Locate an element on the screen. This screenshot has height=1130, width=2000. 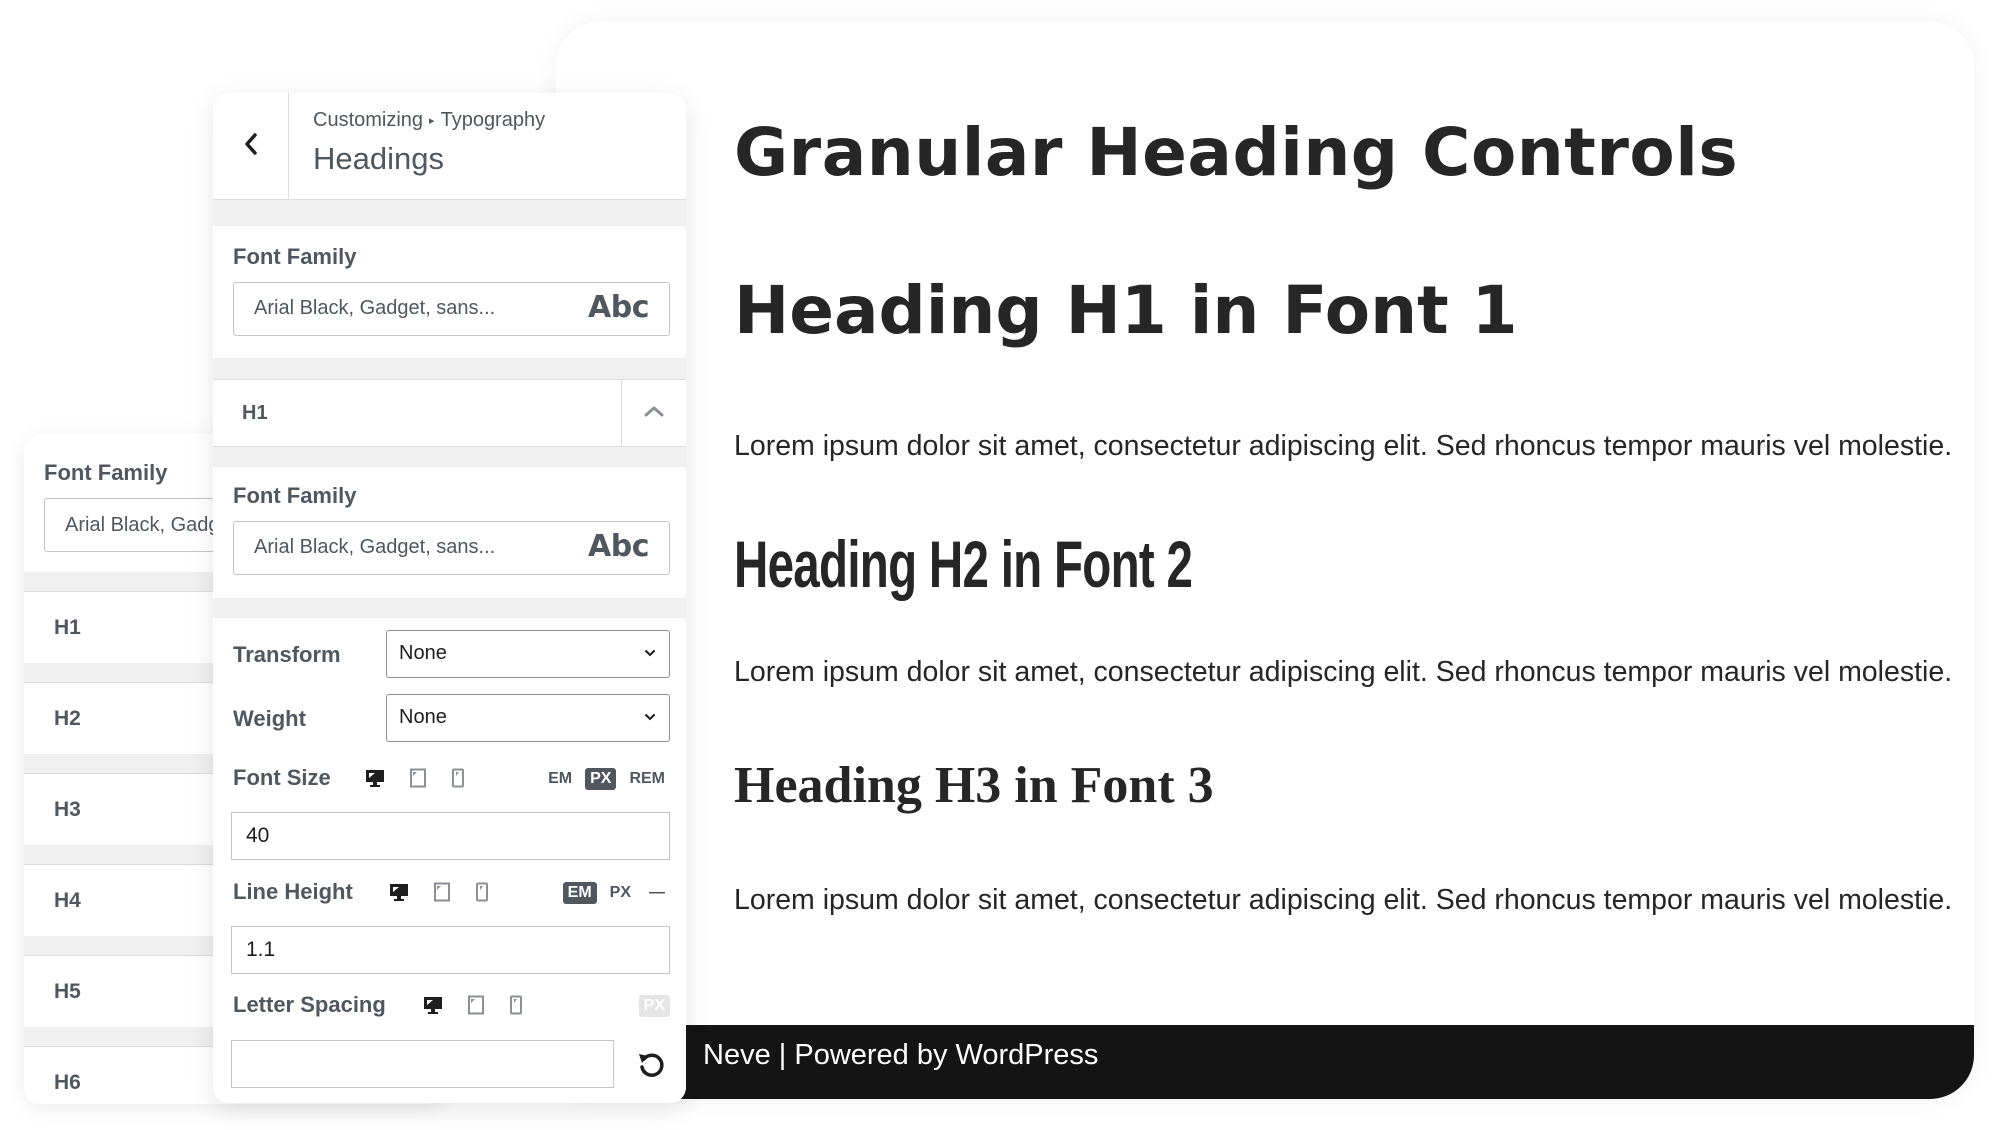
font-size-unit-switcher: EM PX REM is located at coordinates (606, 779).